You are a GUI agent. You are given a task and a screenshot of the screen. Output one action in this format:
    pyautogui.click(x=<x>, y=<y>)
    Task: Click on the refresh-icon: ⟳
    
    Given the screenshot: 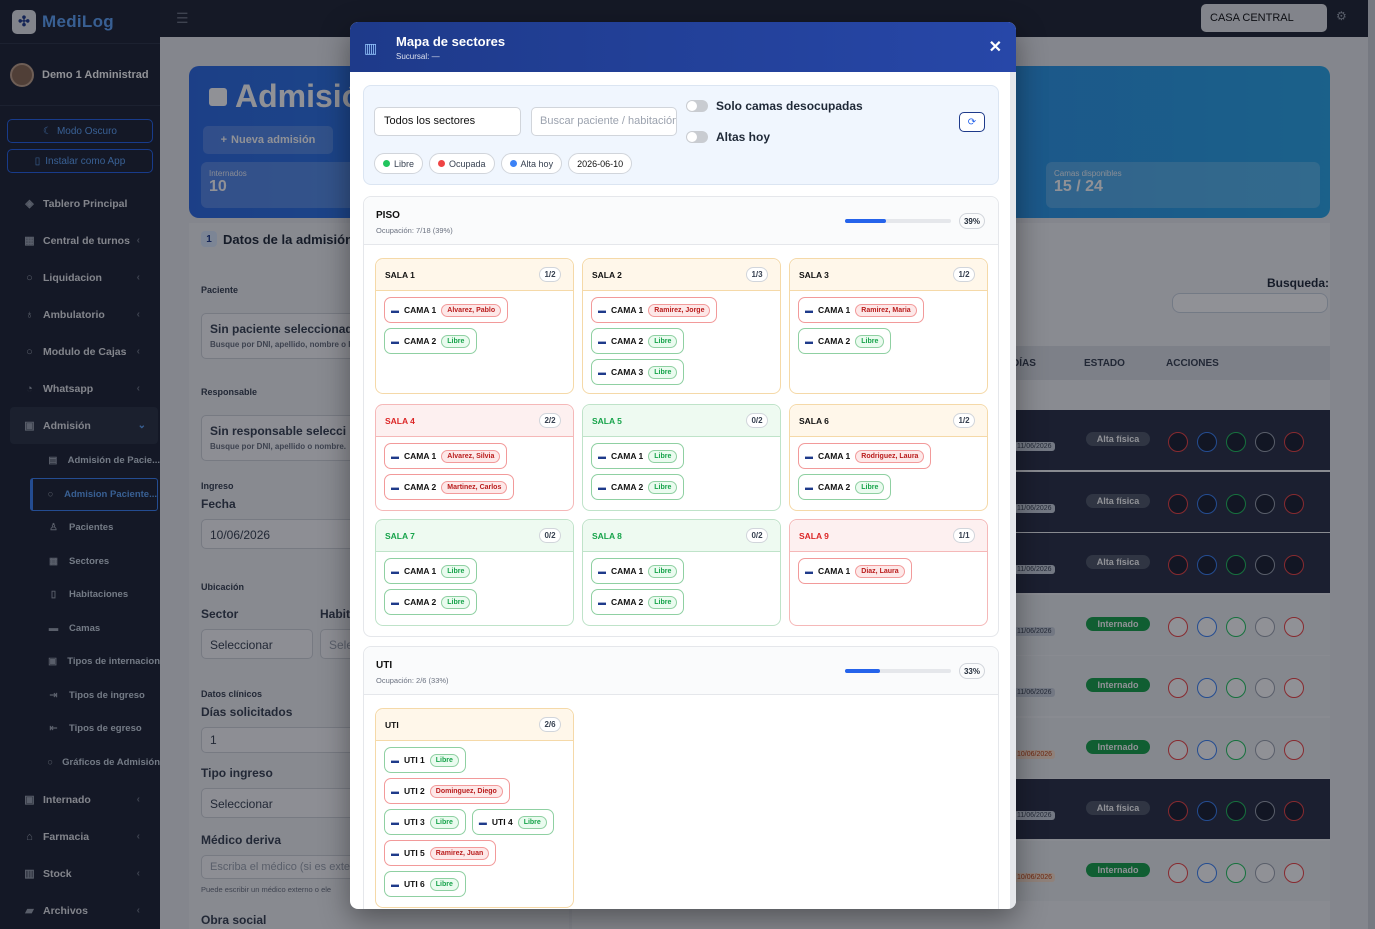 What is the action you would take?
    pyautogui.click(x=972, y=122)
    